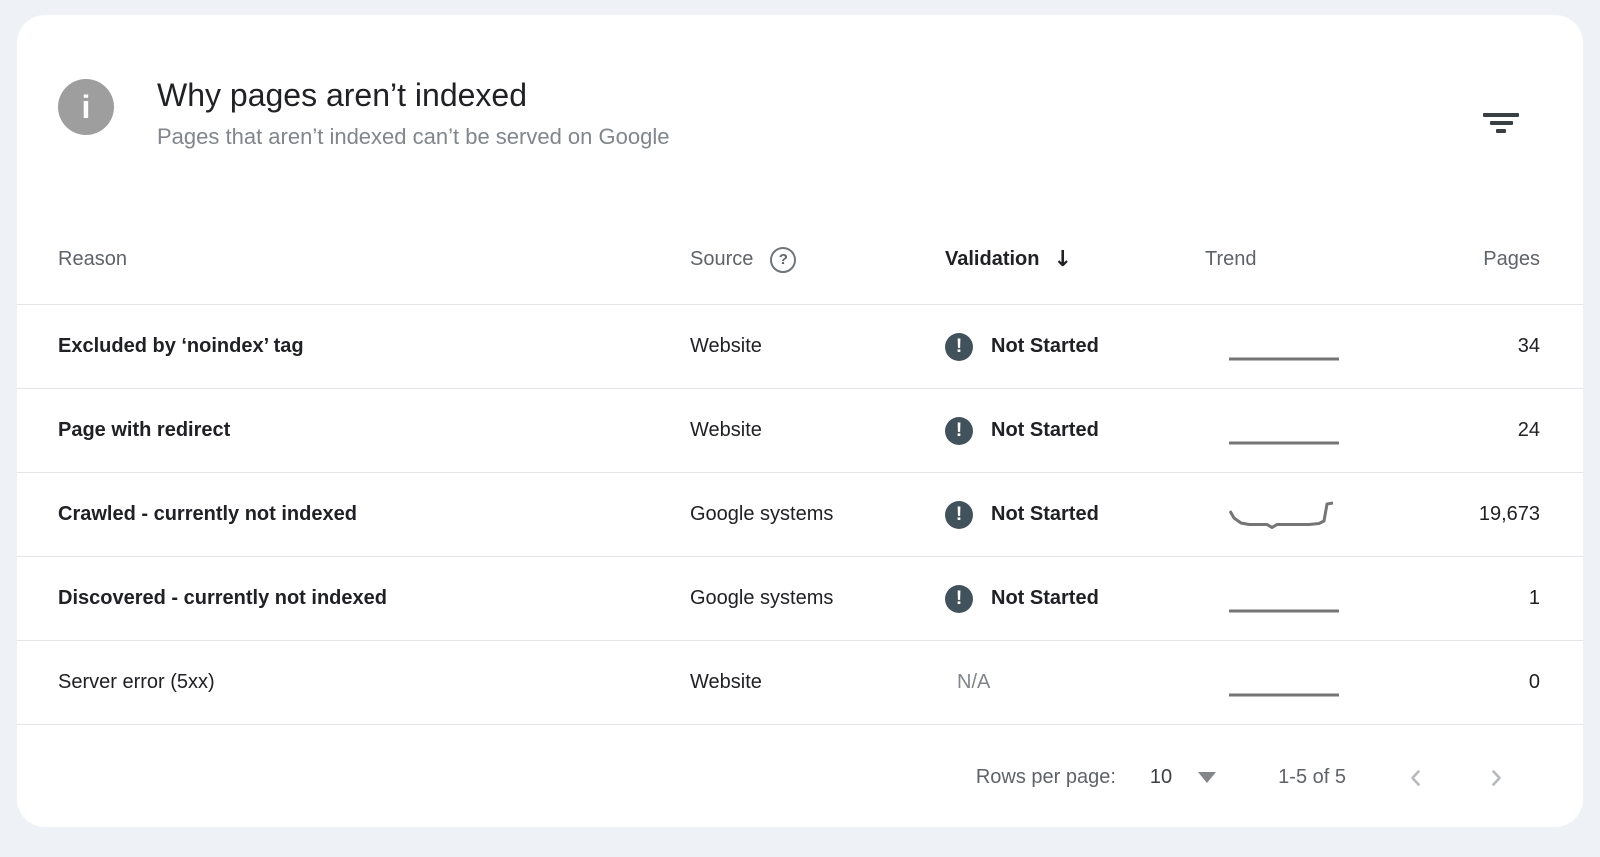 This screenshot has width=1600, height=857. What do you see at coordinates (136, 682) in the screenshot?
I see `reason-cell: Server error (5xx)` at bounding box center [136, 682].